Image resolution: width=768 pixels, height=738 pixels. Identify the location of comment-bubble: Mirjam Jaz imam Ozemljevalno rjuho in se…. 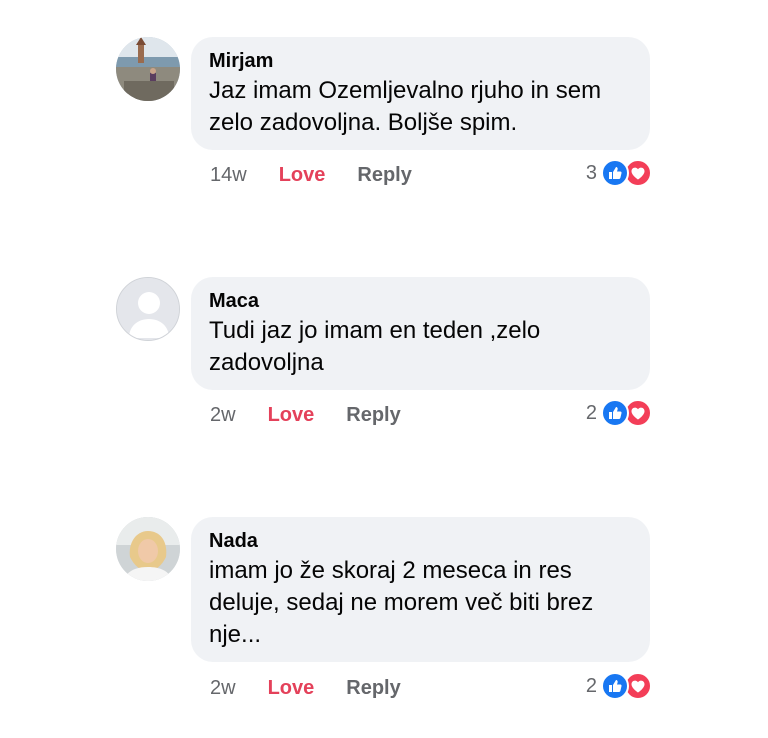
(420, 93).